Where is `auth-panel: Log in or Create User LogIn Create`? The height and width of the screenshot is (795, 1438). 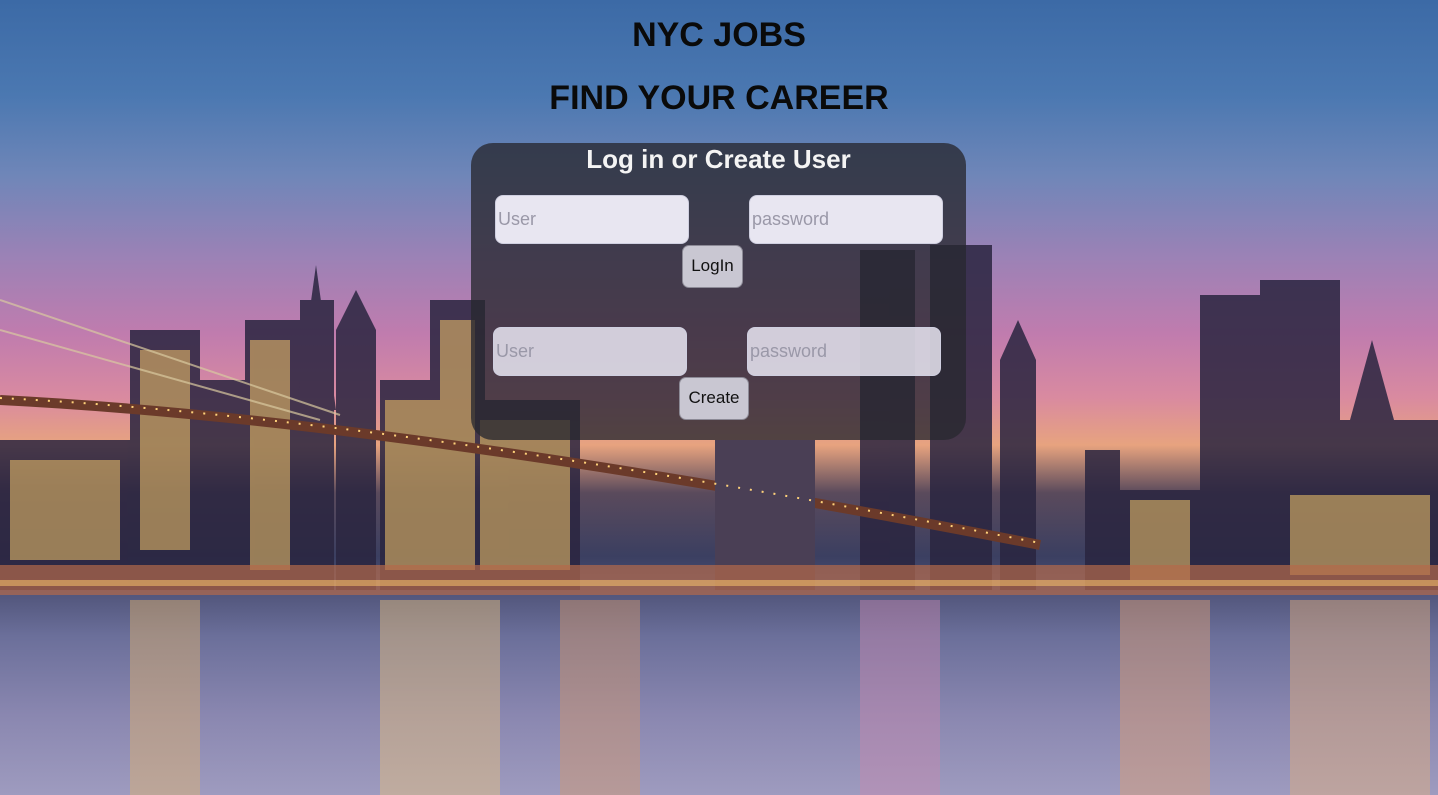 auth-panel: Log in or Create User LogIn Create is located at coordinates (718, 291).